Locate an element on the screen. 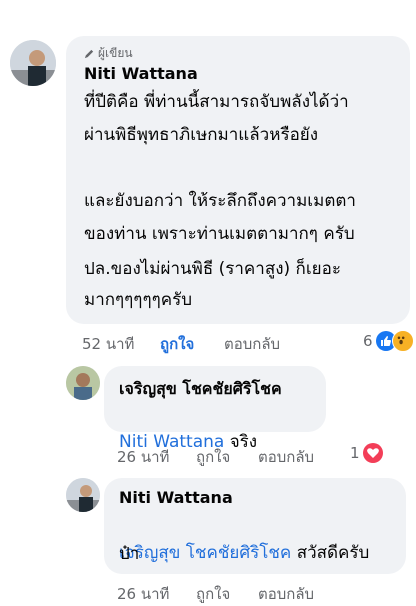  reply-2-timestamp: 26 นาที is located at coordinates (143, 594).